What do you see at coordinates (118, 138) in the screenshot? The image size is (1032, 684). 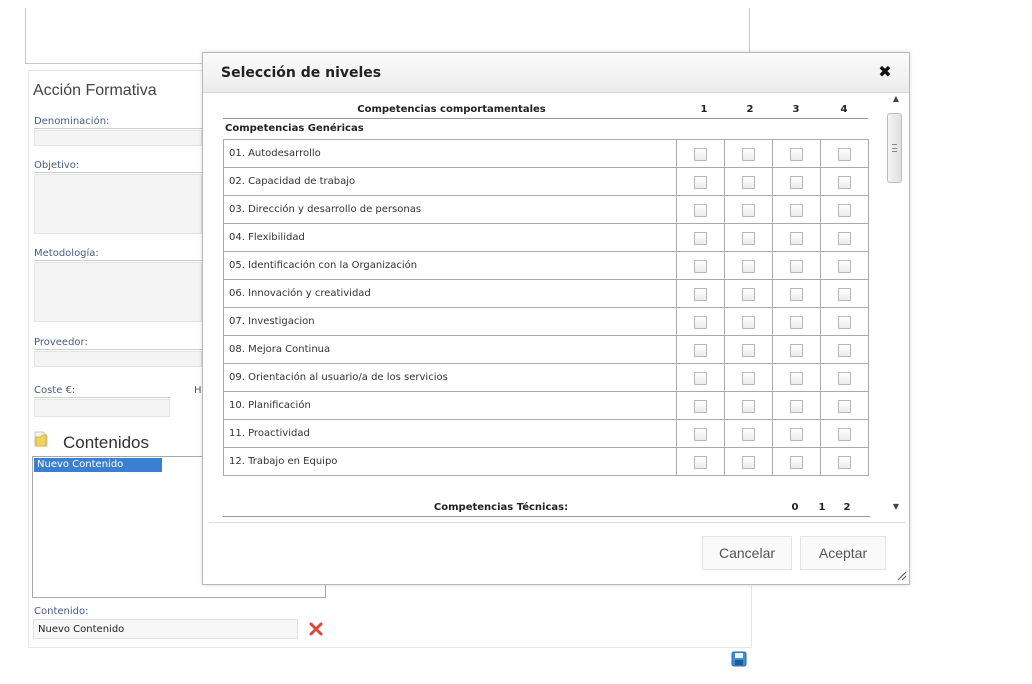 I see `denominacion-field` at bounding box center [118, 138].